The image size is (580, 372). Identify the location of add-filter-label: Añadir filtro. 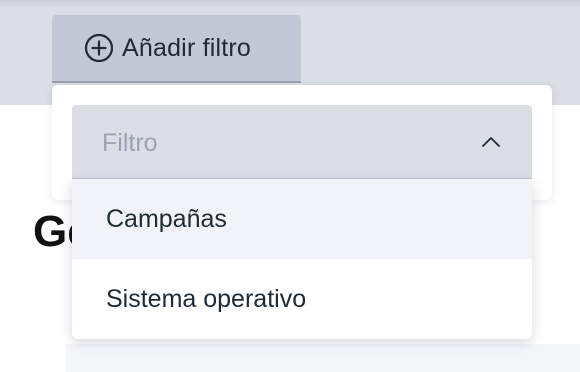
(187, 47).